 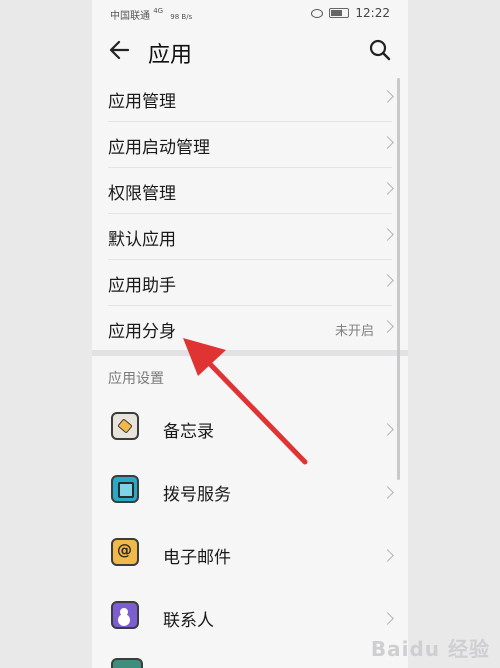 What do you see at coordinates (125, 426) in the screenshot?
I see `notes-icon` at bounding box center [125, 426].